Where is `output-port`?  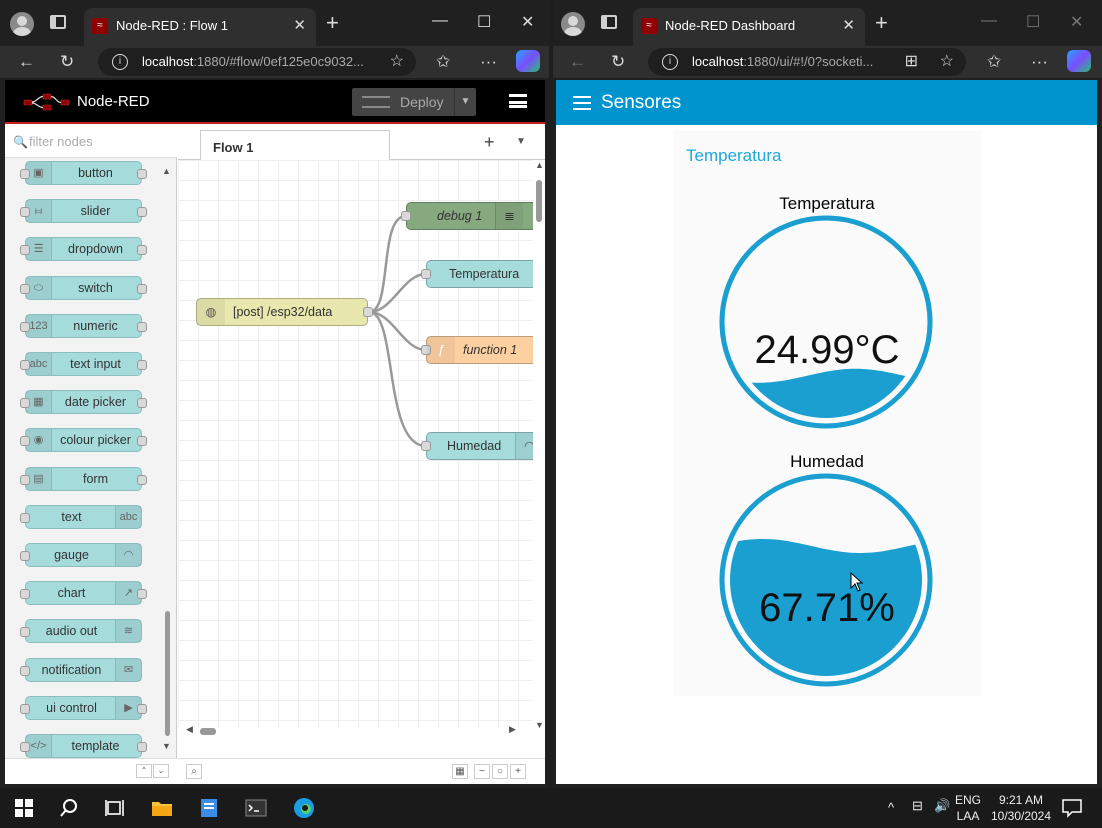 output-port is located at coordinates (368, 312).